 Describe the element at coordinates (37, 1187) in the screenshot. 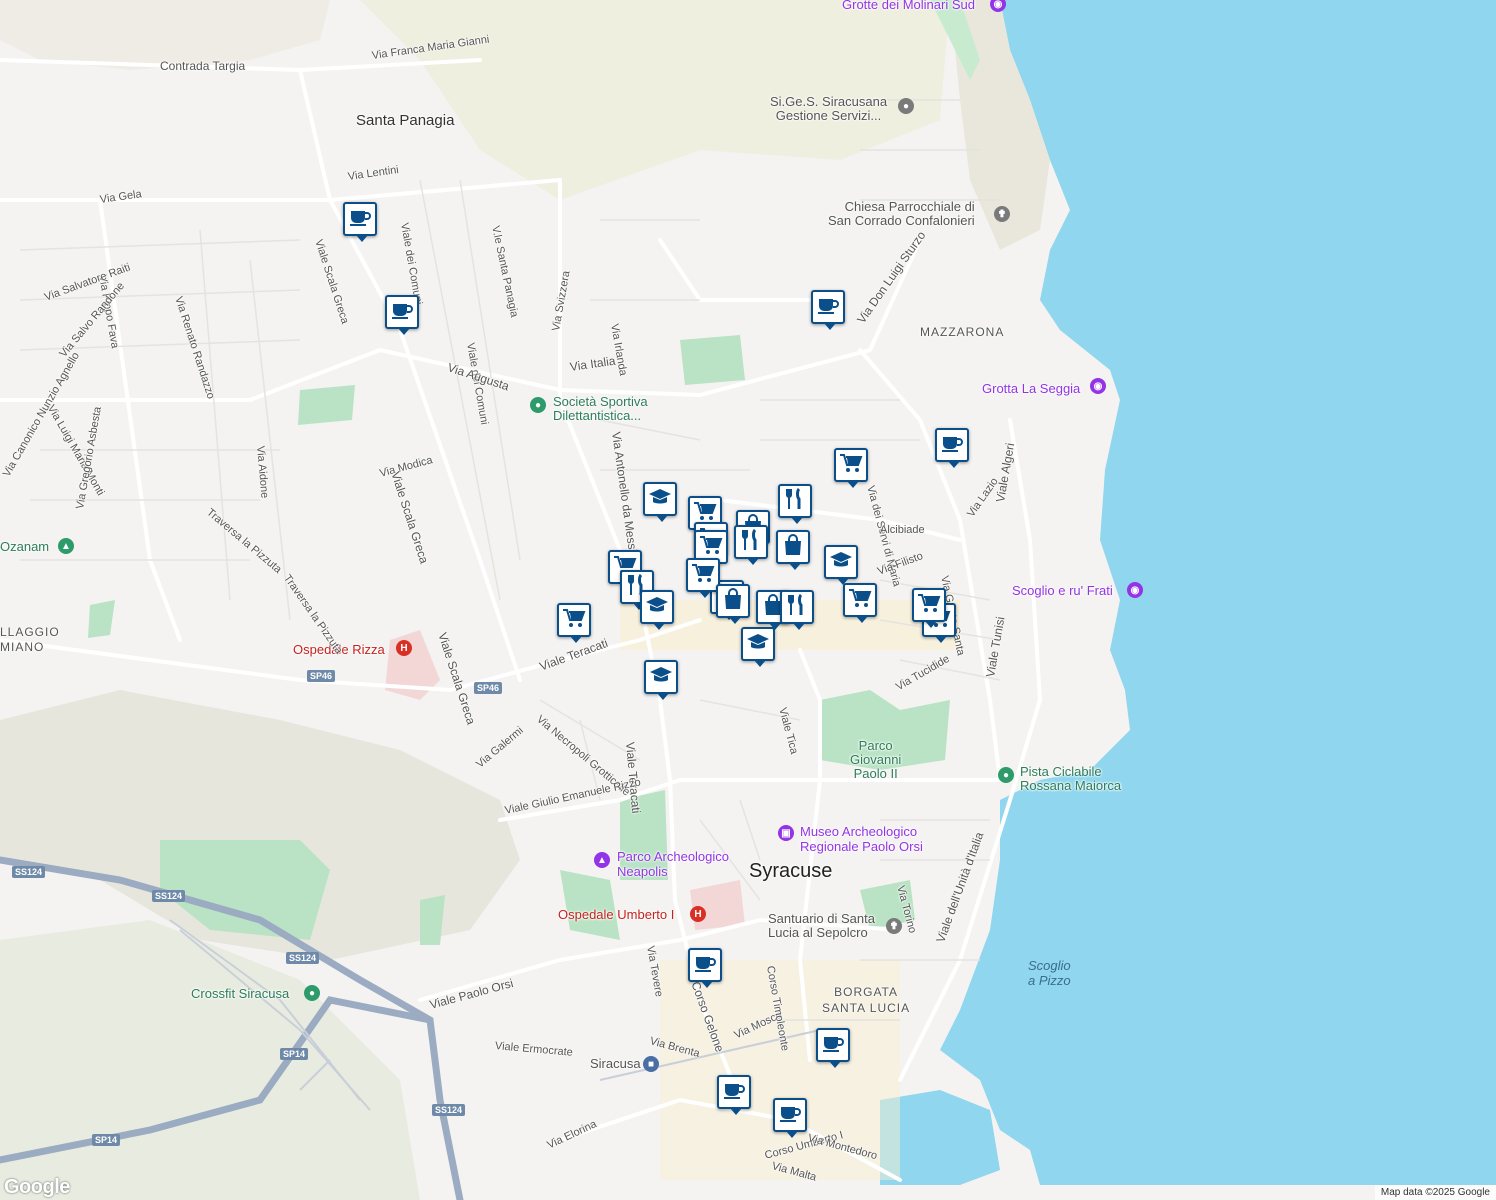

I see `google-logo: Google` at that location.